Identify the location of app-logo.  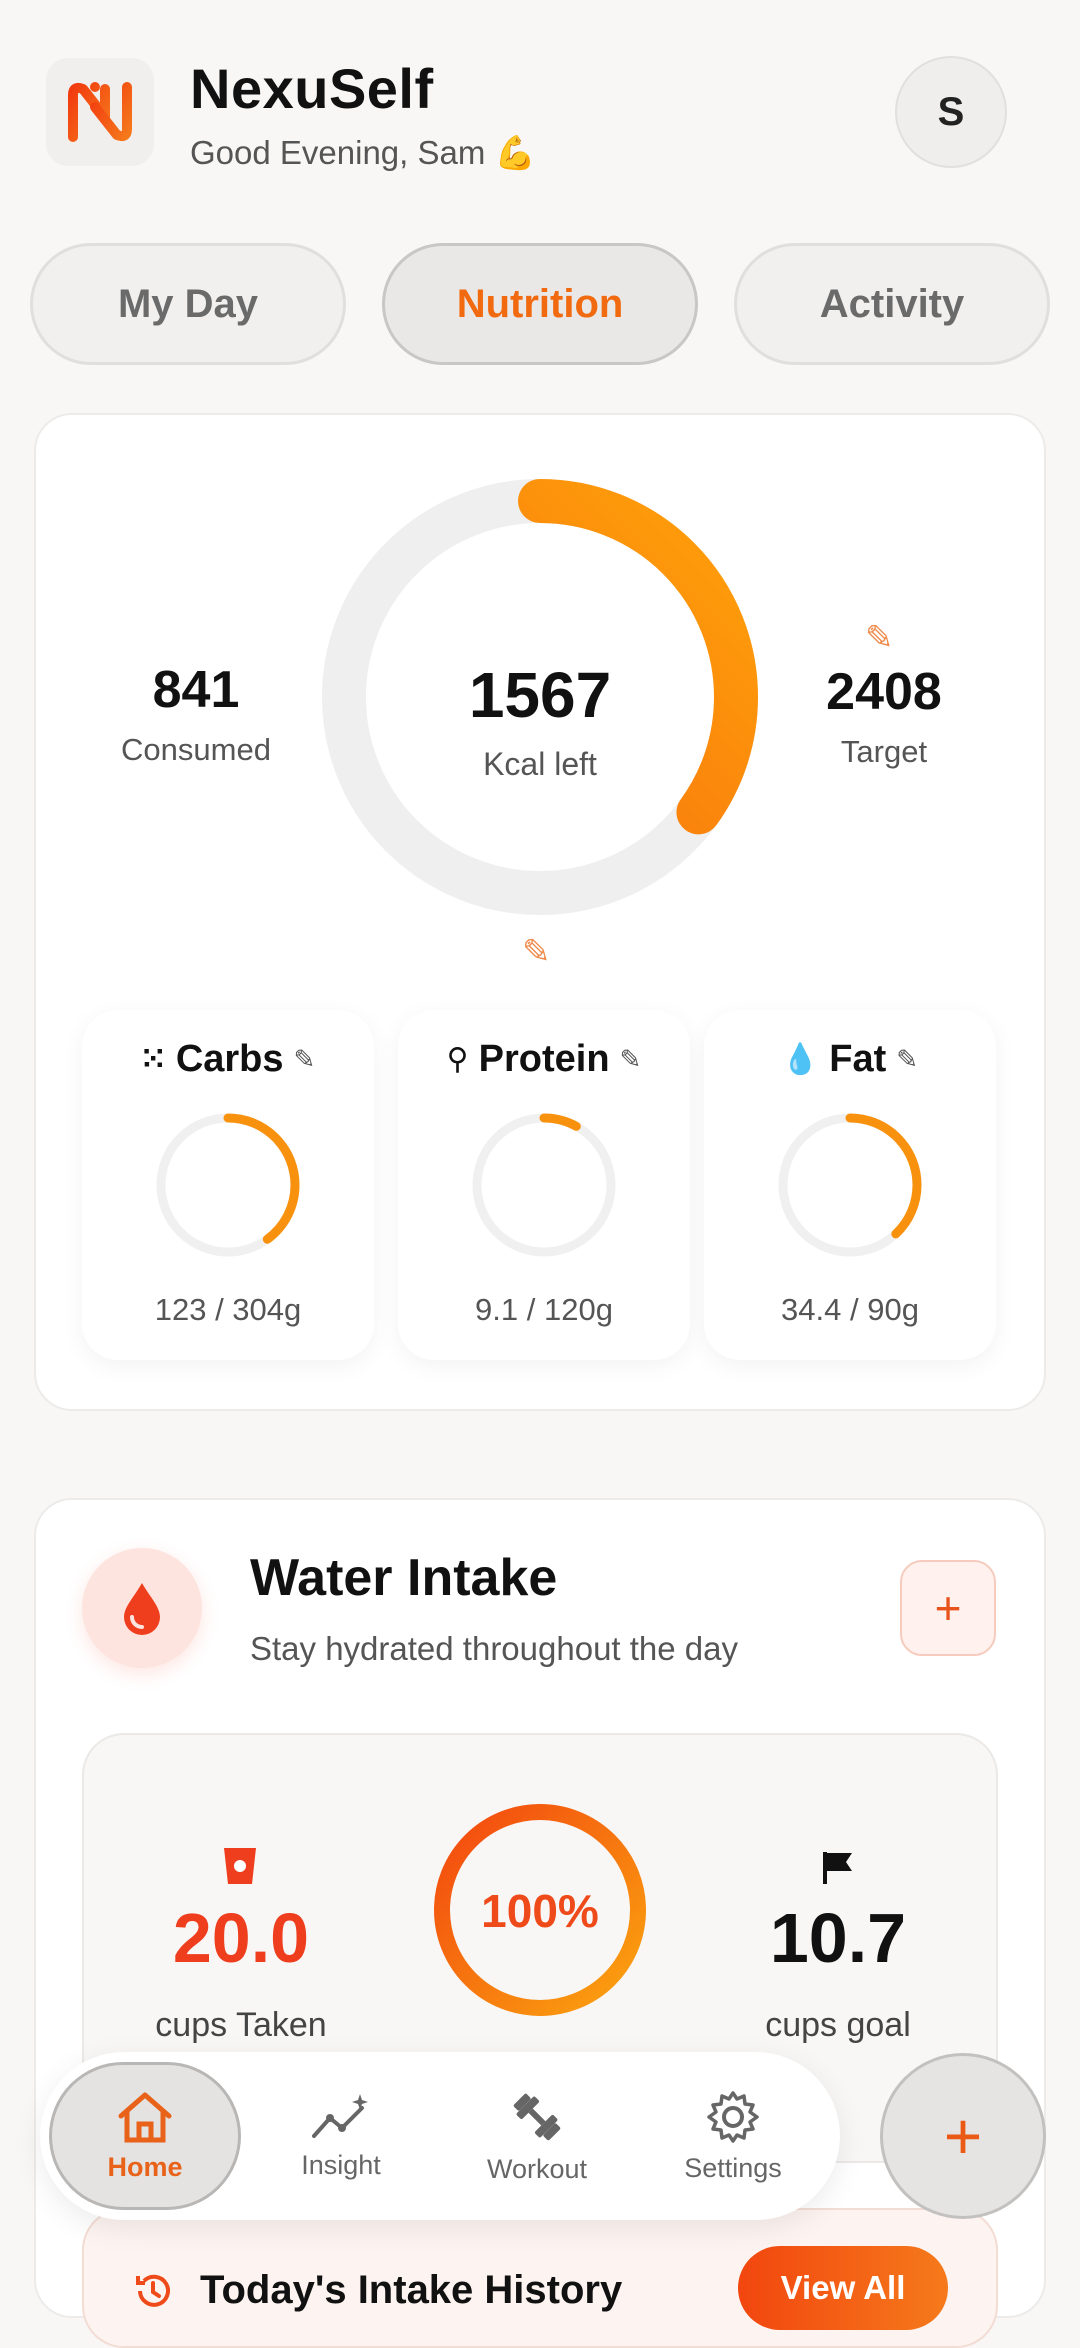
(100, 112).